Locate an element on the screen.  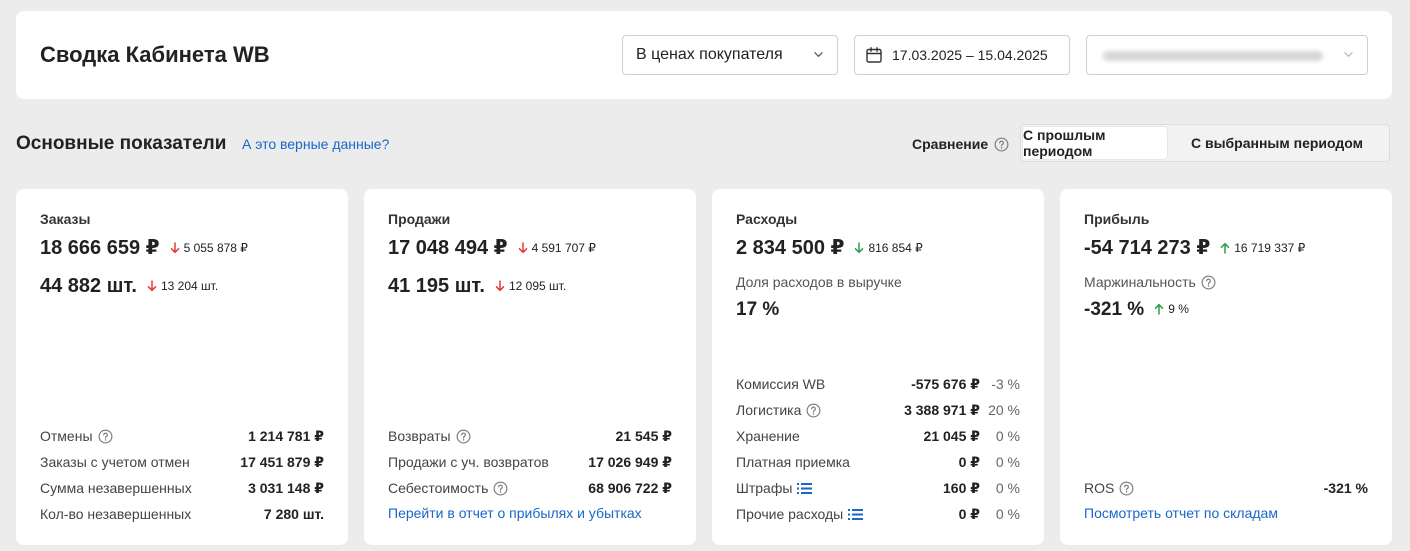
compare-previous-period-button: С прошлым периодом is located at coordinates (1095, 143).